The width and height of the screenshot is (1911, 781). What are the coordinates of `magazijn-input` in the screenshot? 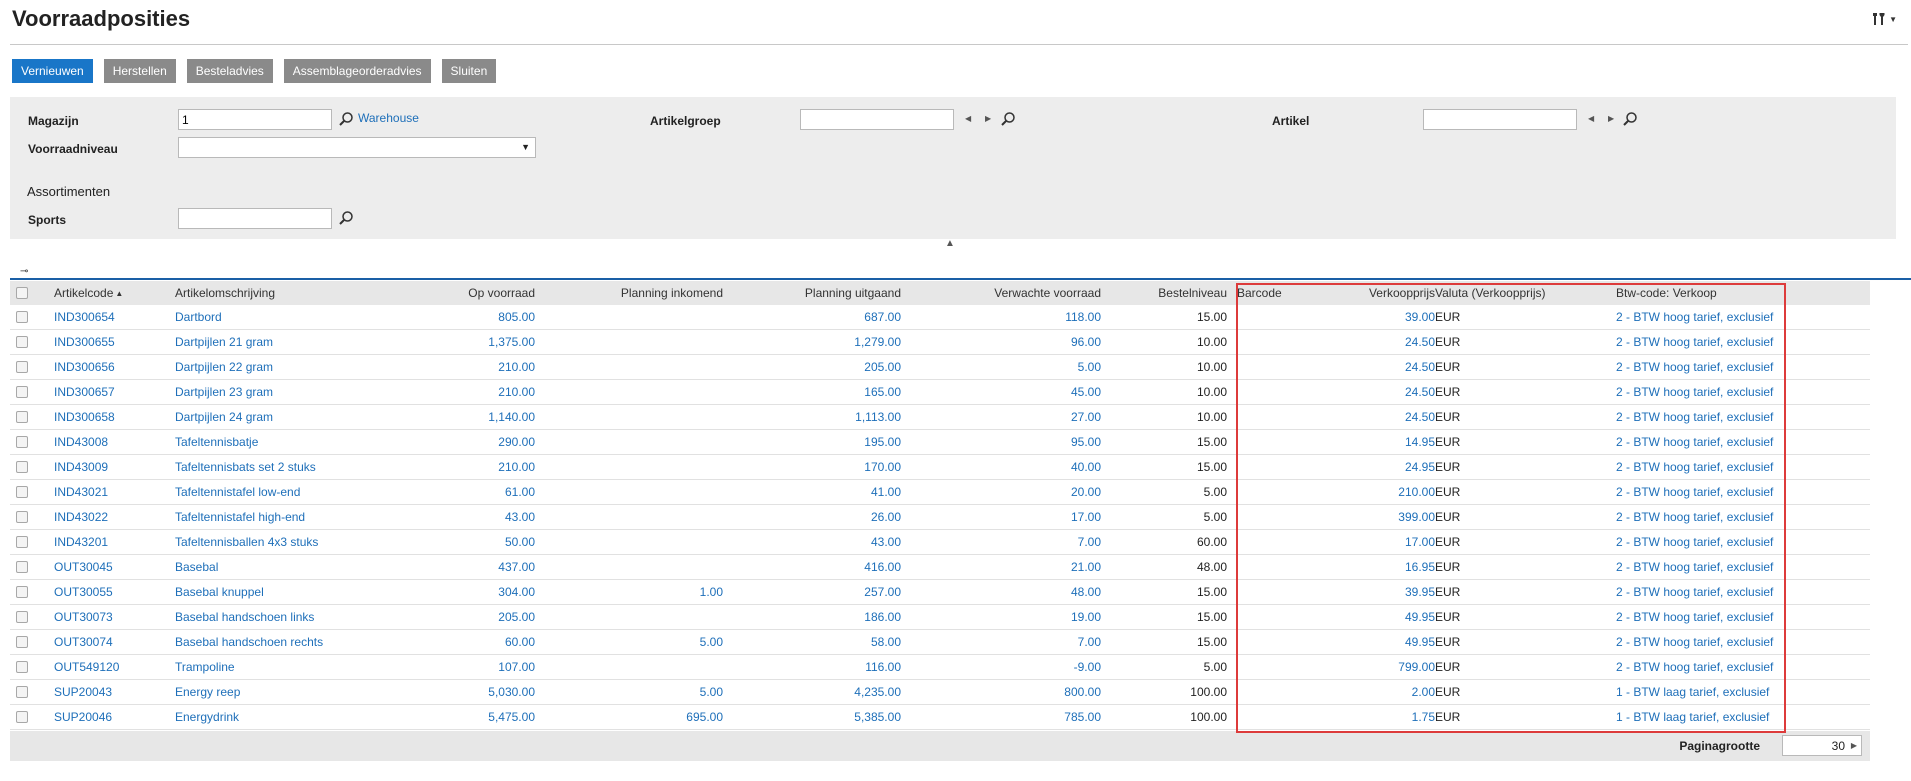 It's located at (255, 119).